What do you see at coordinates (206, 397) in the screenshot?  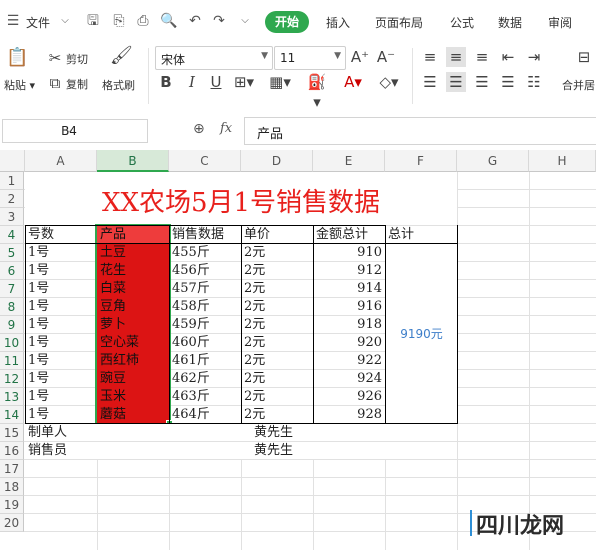 I see `table-cell: 463斤` at bounding box center [206, 397].